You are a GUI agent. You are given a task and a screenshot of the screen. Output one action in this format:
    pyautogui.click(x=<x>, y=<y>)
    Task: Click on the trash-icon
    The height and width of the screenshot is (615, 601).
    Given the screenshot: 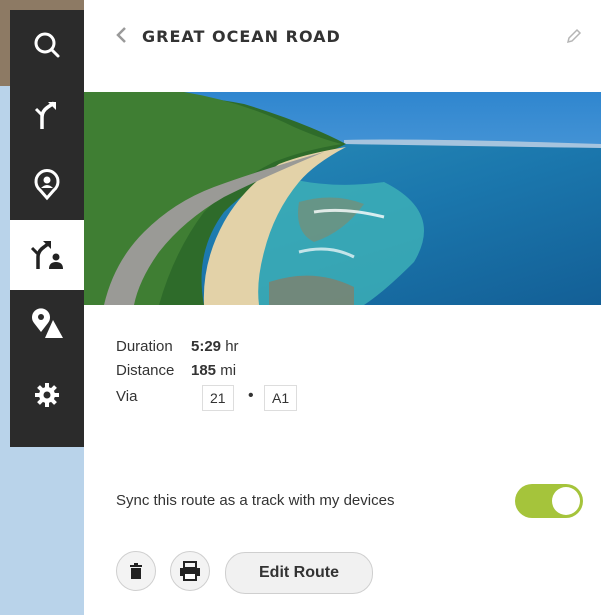 What is the action you would take?
    pyautogui.click(x=136, y=571)
    